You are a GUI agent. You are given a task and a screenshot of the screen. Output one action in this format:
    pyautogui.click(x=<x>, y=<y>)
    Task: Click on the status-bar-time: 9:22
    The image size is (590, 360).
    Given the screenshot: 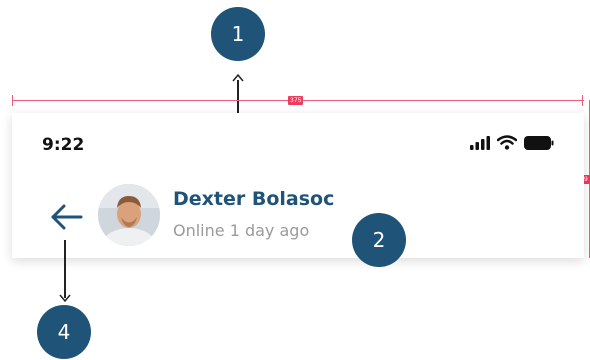 What is the action you would take?
    pyautogui.click(x=63, y=145)
    